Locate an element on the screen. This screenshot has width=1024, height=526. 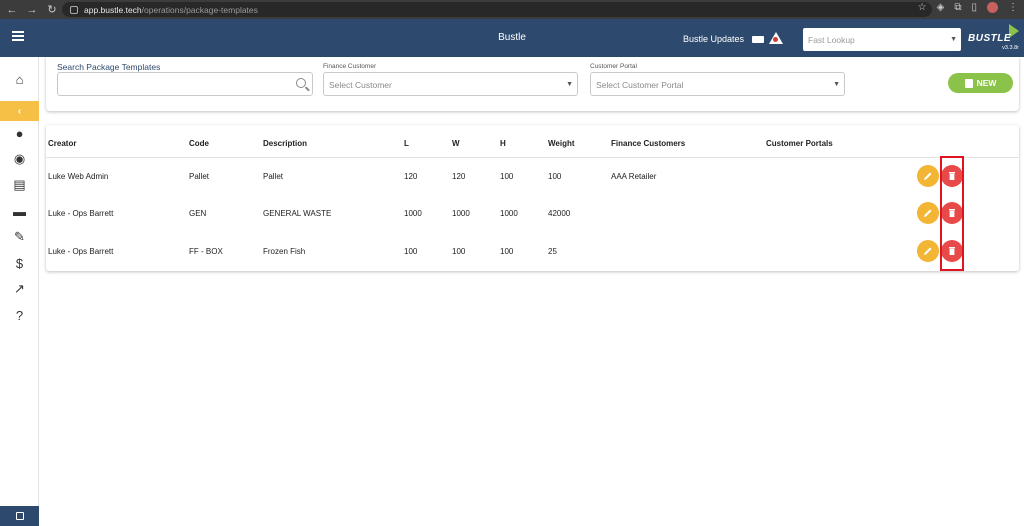
sidebar-item-tools: ✎ is located at coordinates (19, 237).